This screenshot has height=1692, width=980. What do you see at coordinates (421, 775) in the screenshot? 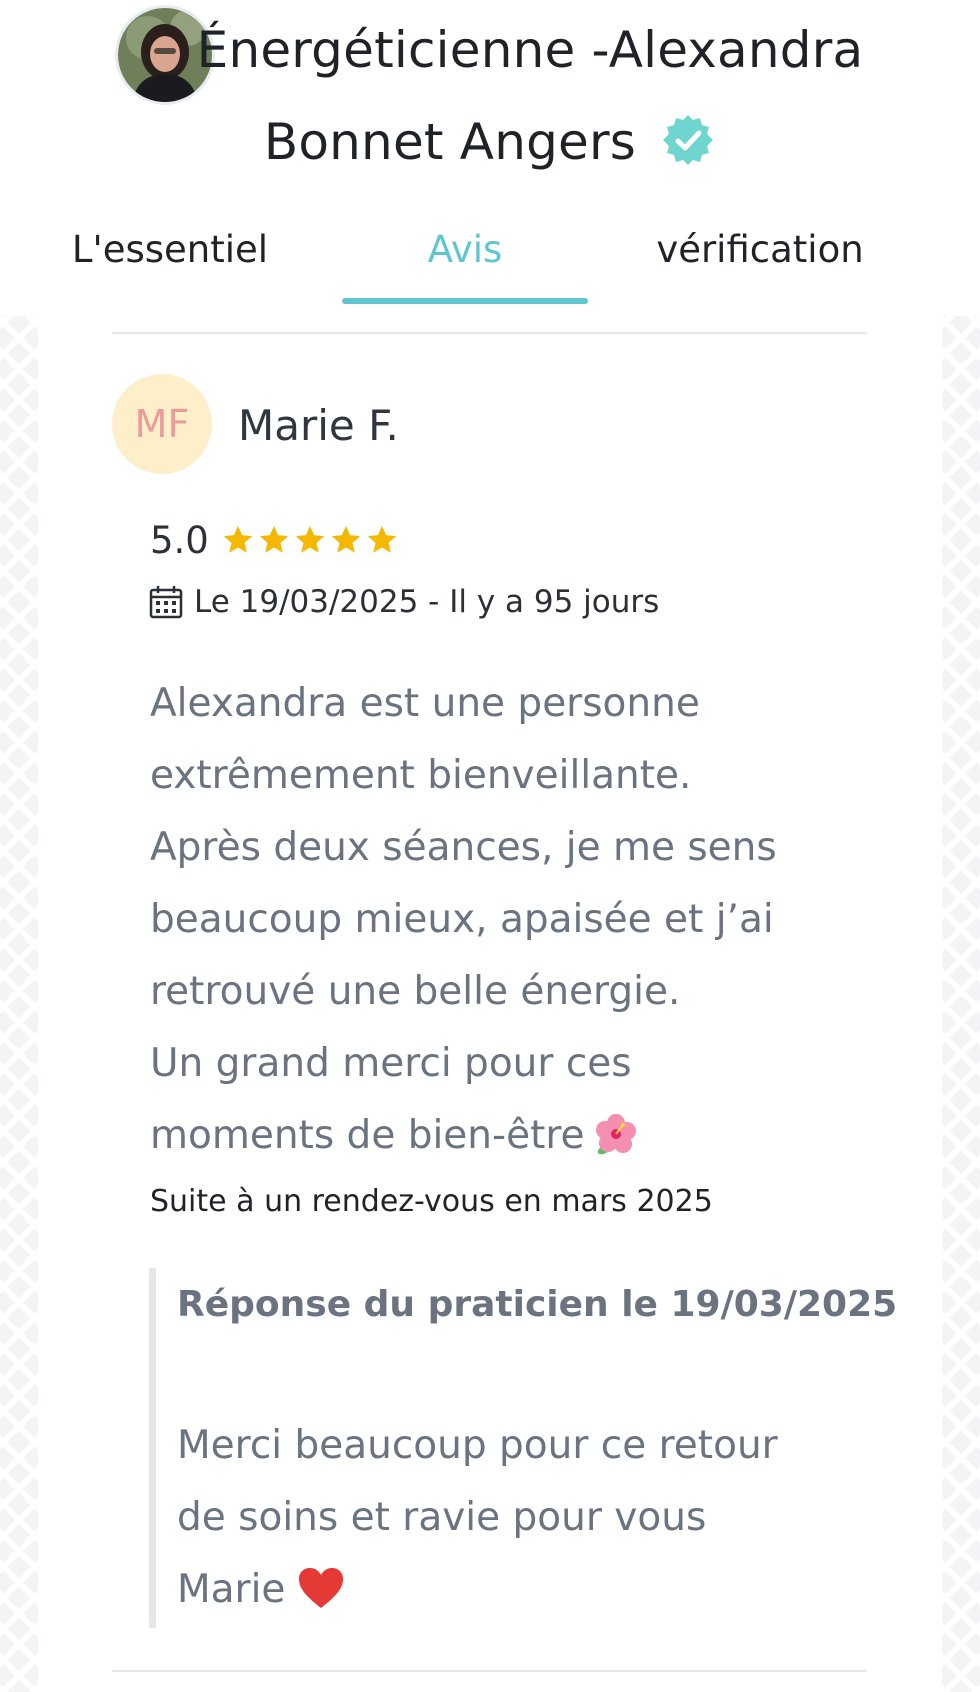
I see `review-text-line: extrêmement bienveillante.` at bounding box center [421, 775].